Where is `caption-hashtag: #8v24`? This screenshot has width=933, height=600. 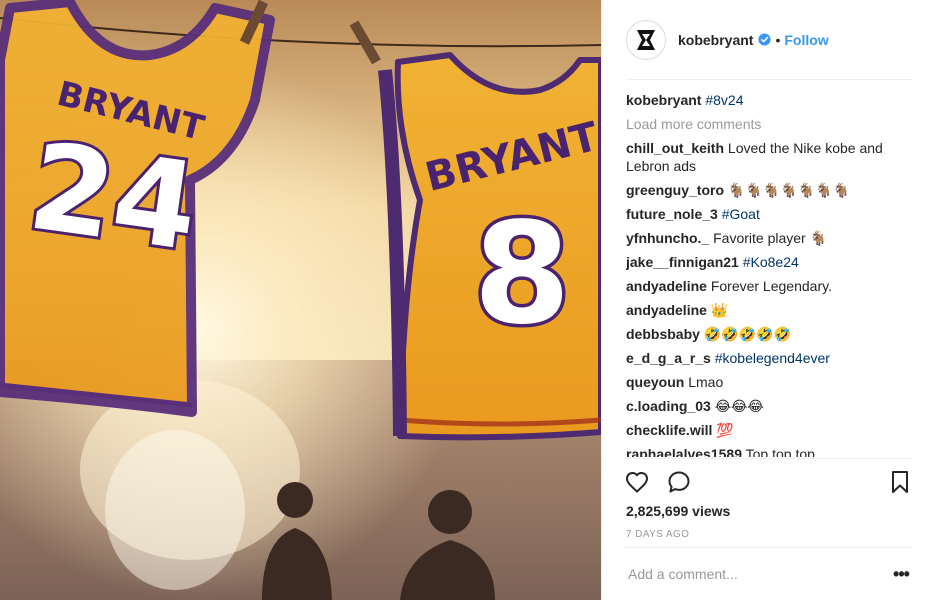 caption-hashtag: #8v24 is located at coordinates (724, 100).